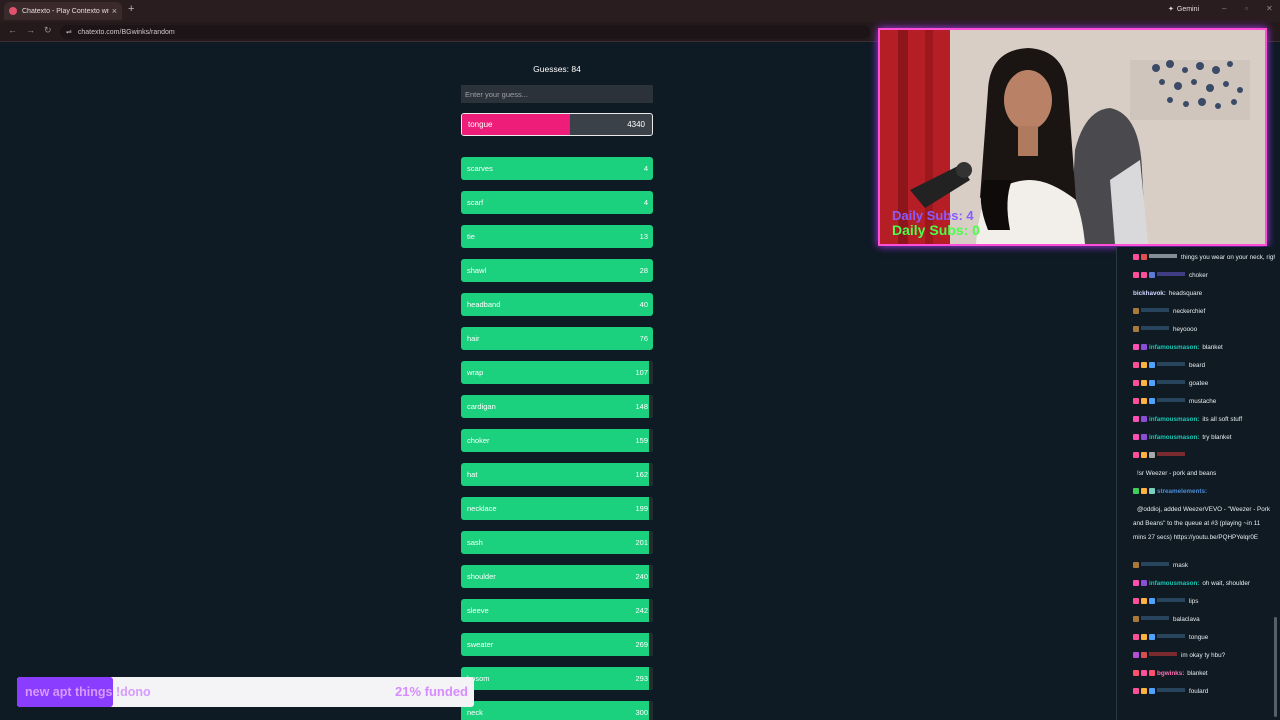 This screenshot has width=1280, height=720. What do you see at coordinates (475, 202) in the screenshot?
I see `guess-word: scarf` at bounding box center [475, 202].